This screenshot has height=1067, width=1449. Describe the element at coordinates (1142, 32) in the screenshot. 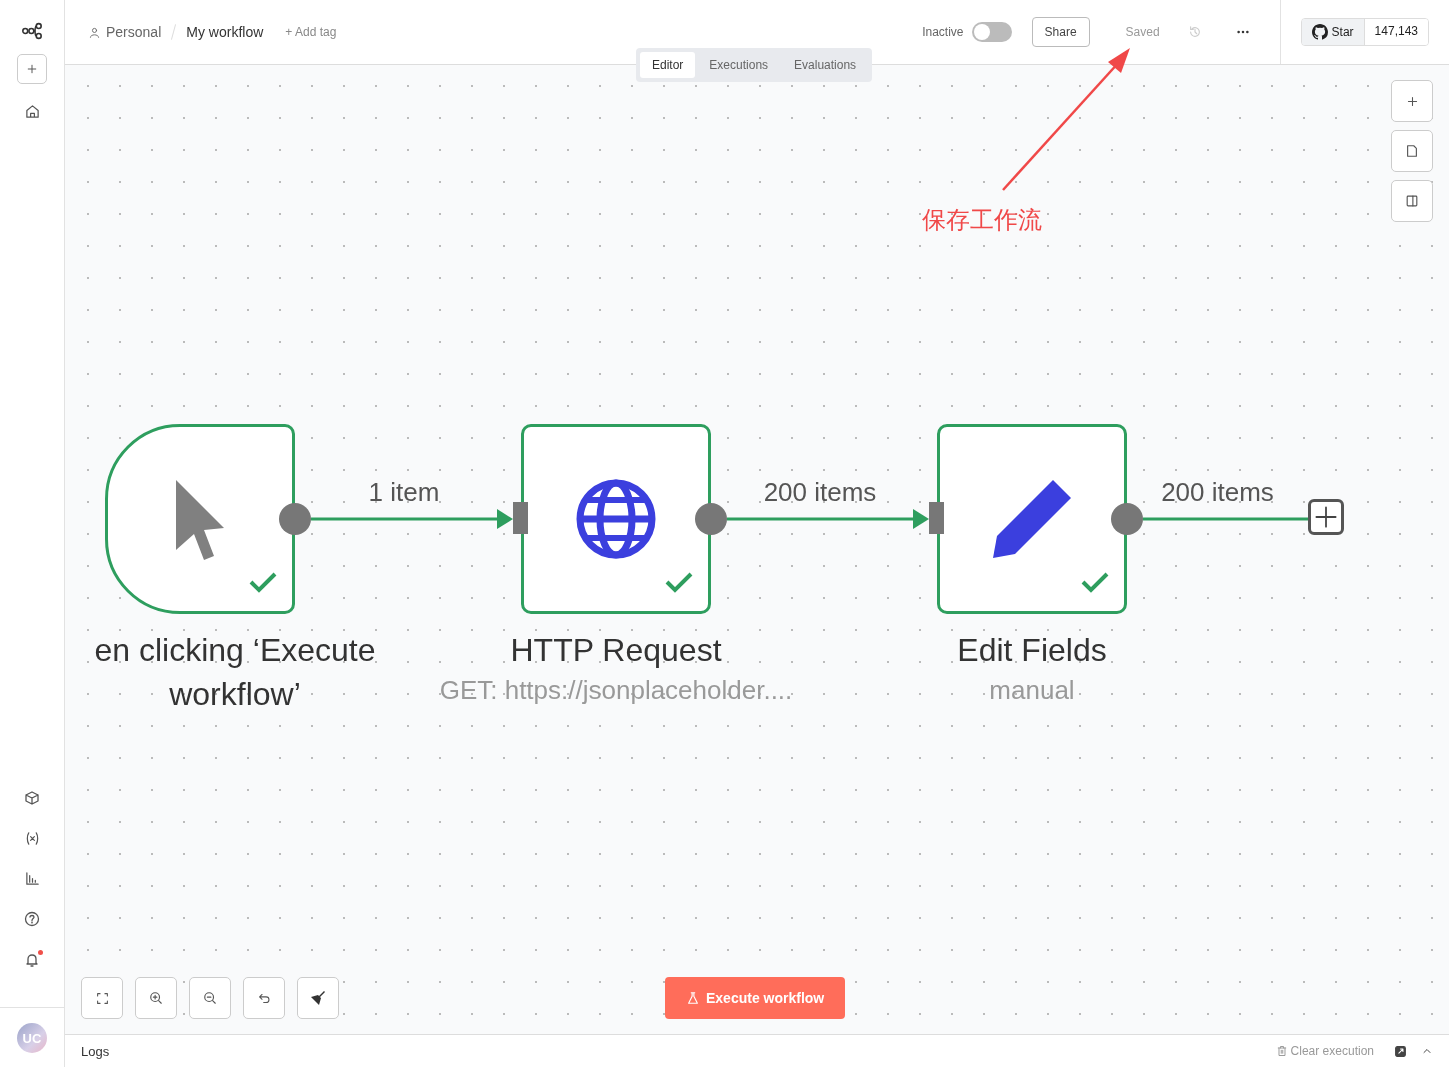

I see `save-status: Saved` at that location.